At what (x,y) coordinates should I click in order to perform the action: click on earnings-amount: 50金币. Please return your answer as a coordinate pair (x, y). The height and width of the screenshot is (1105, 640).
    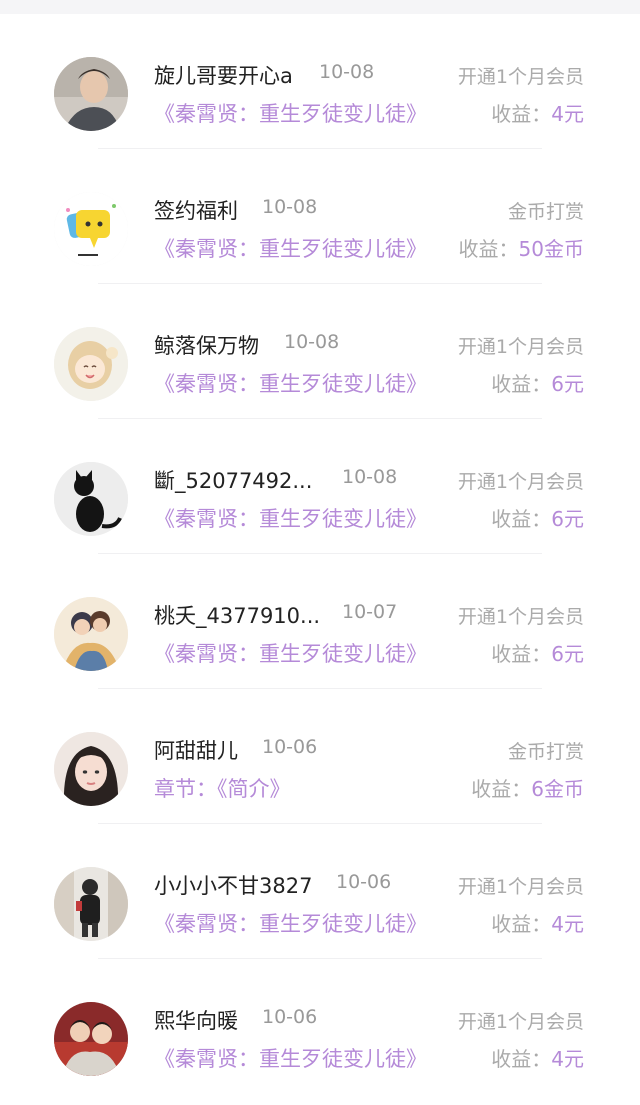
    Looking at the image, I should click on (551, 249).